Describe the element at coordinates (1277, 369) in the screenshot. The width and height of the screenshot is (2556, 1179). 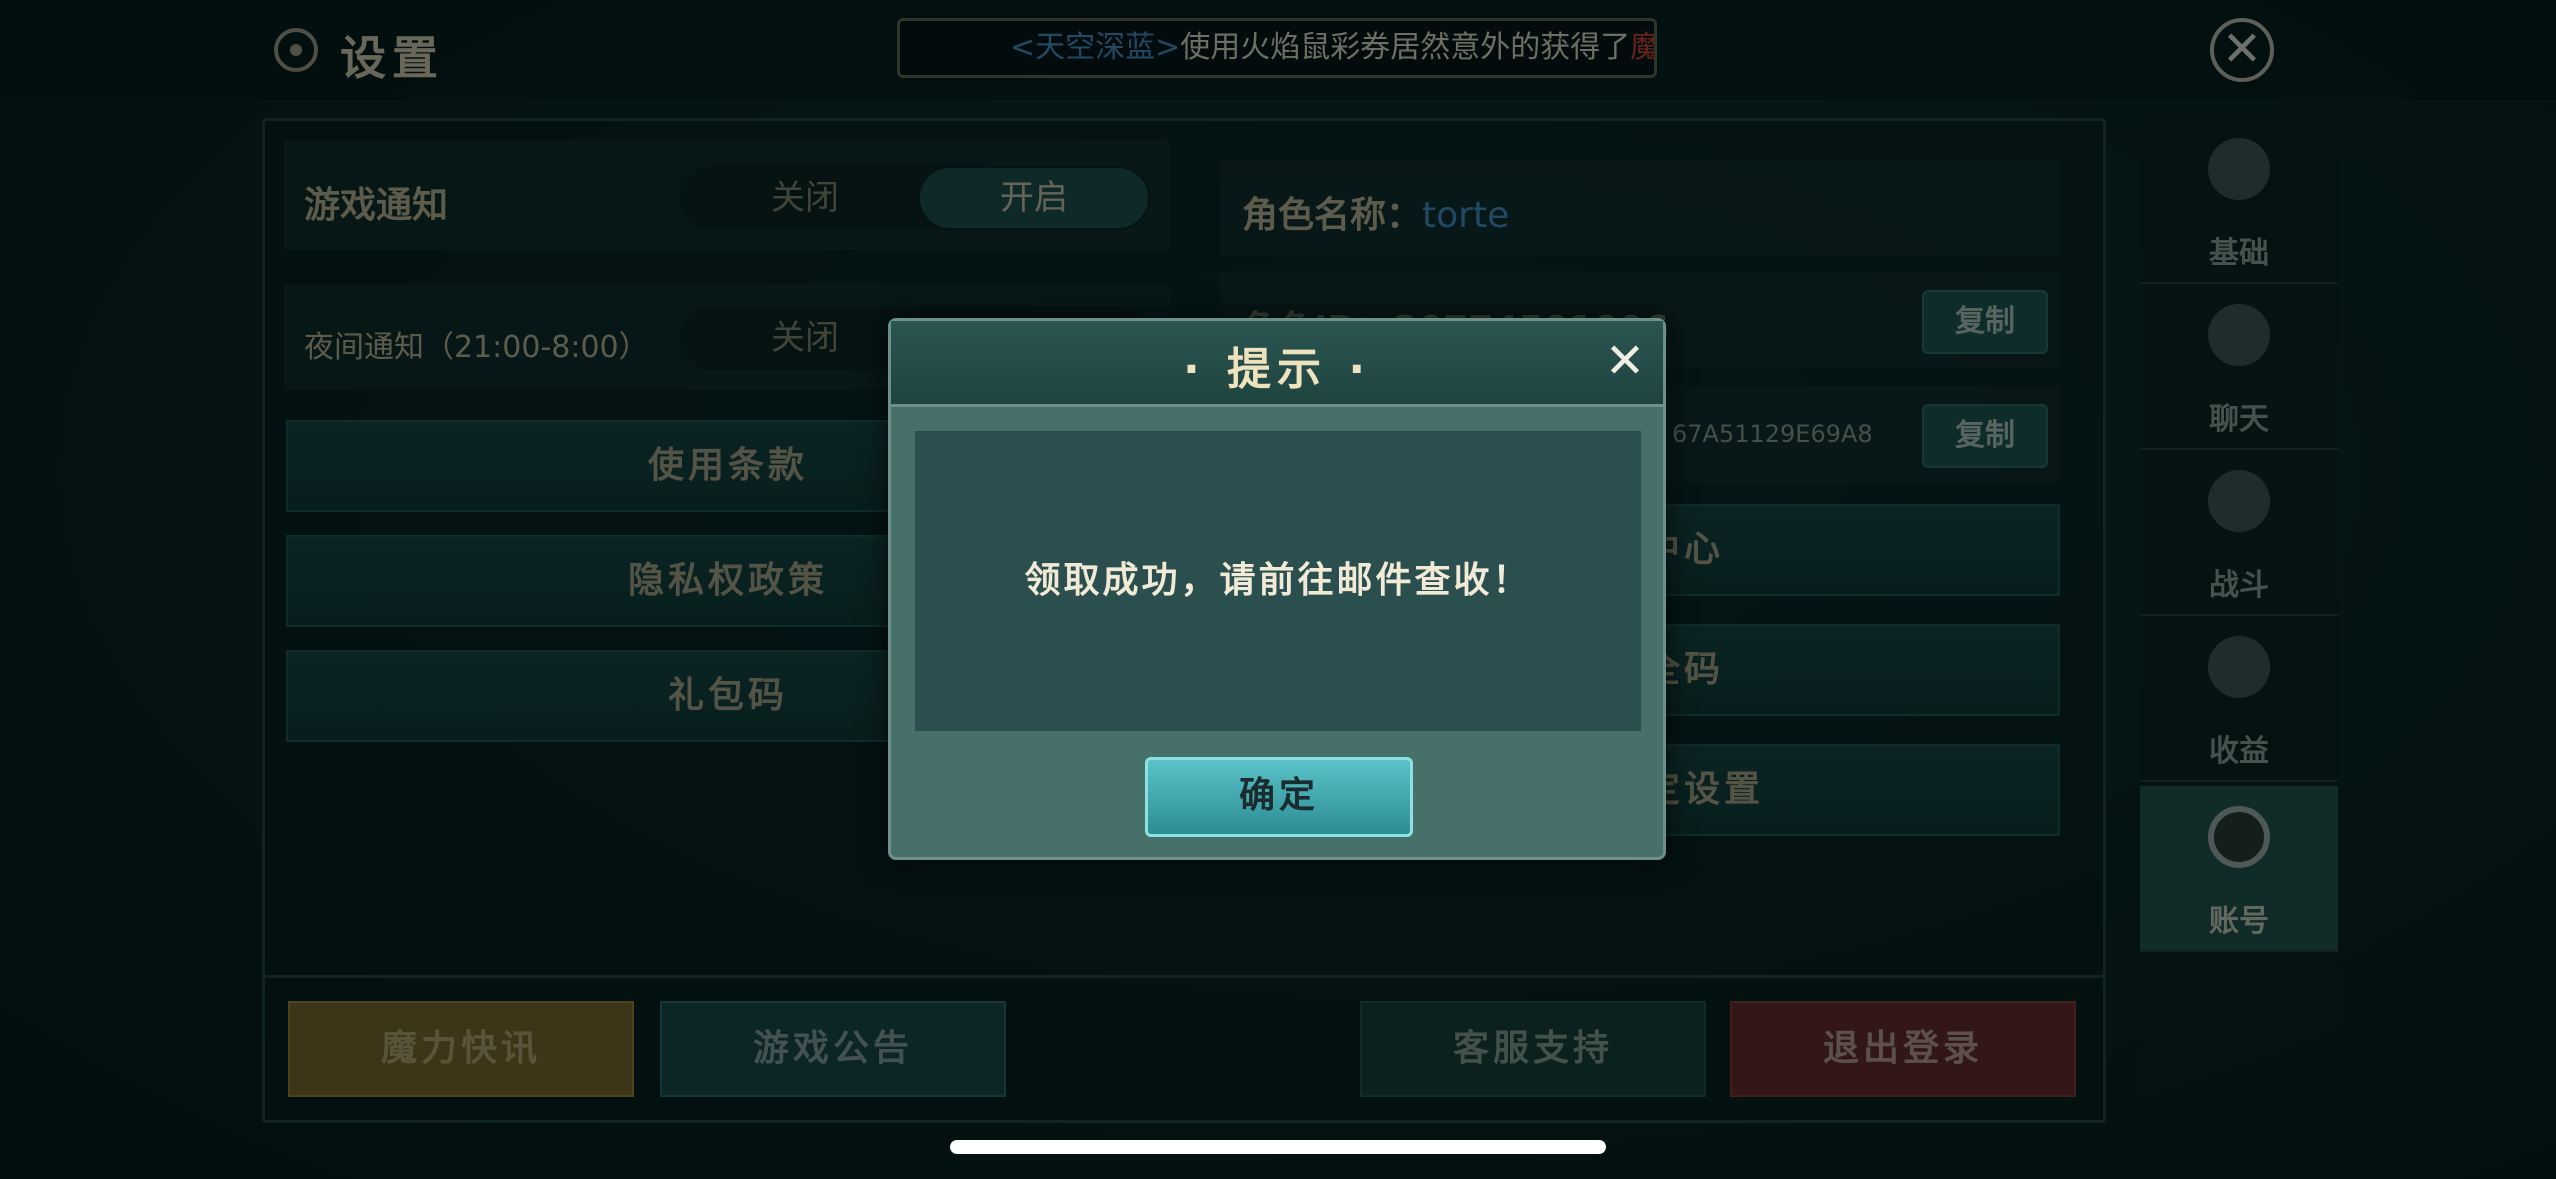
I see `dialog-title: · 提示 ·` at that location.